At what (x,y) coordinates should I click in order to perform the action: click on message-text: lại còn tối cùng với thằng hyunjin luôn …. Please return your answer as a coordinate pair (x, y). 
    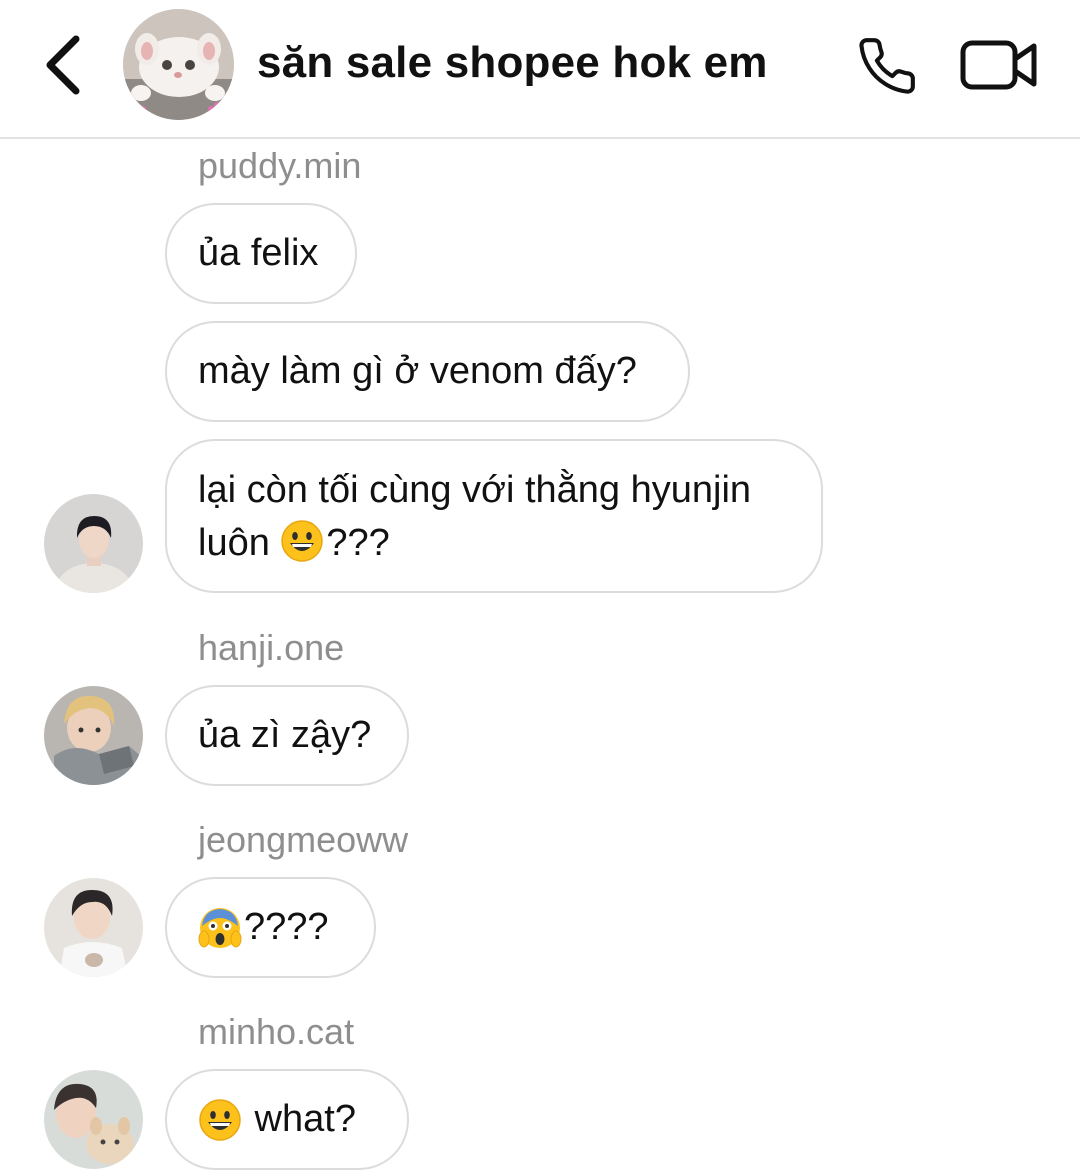
    Looking at the image, I should click on (474, 517).